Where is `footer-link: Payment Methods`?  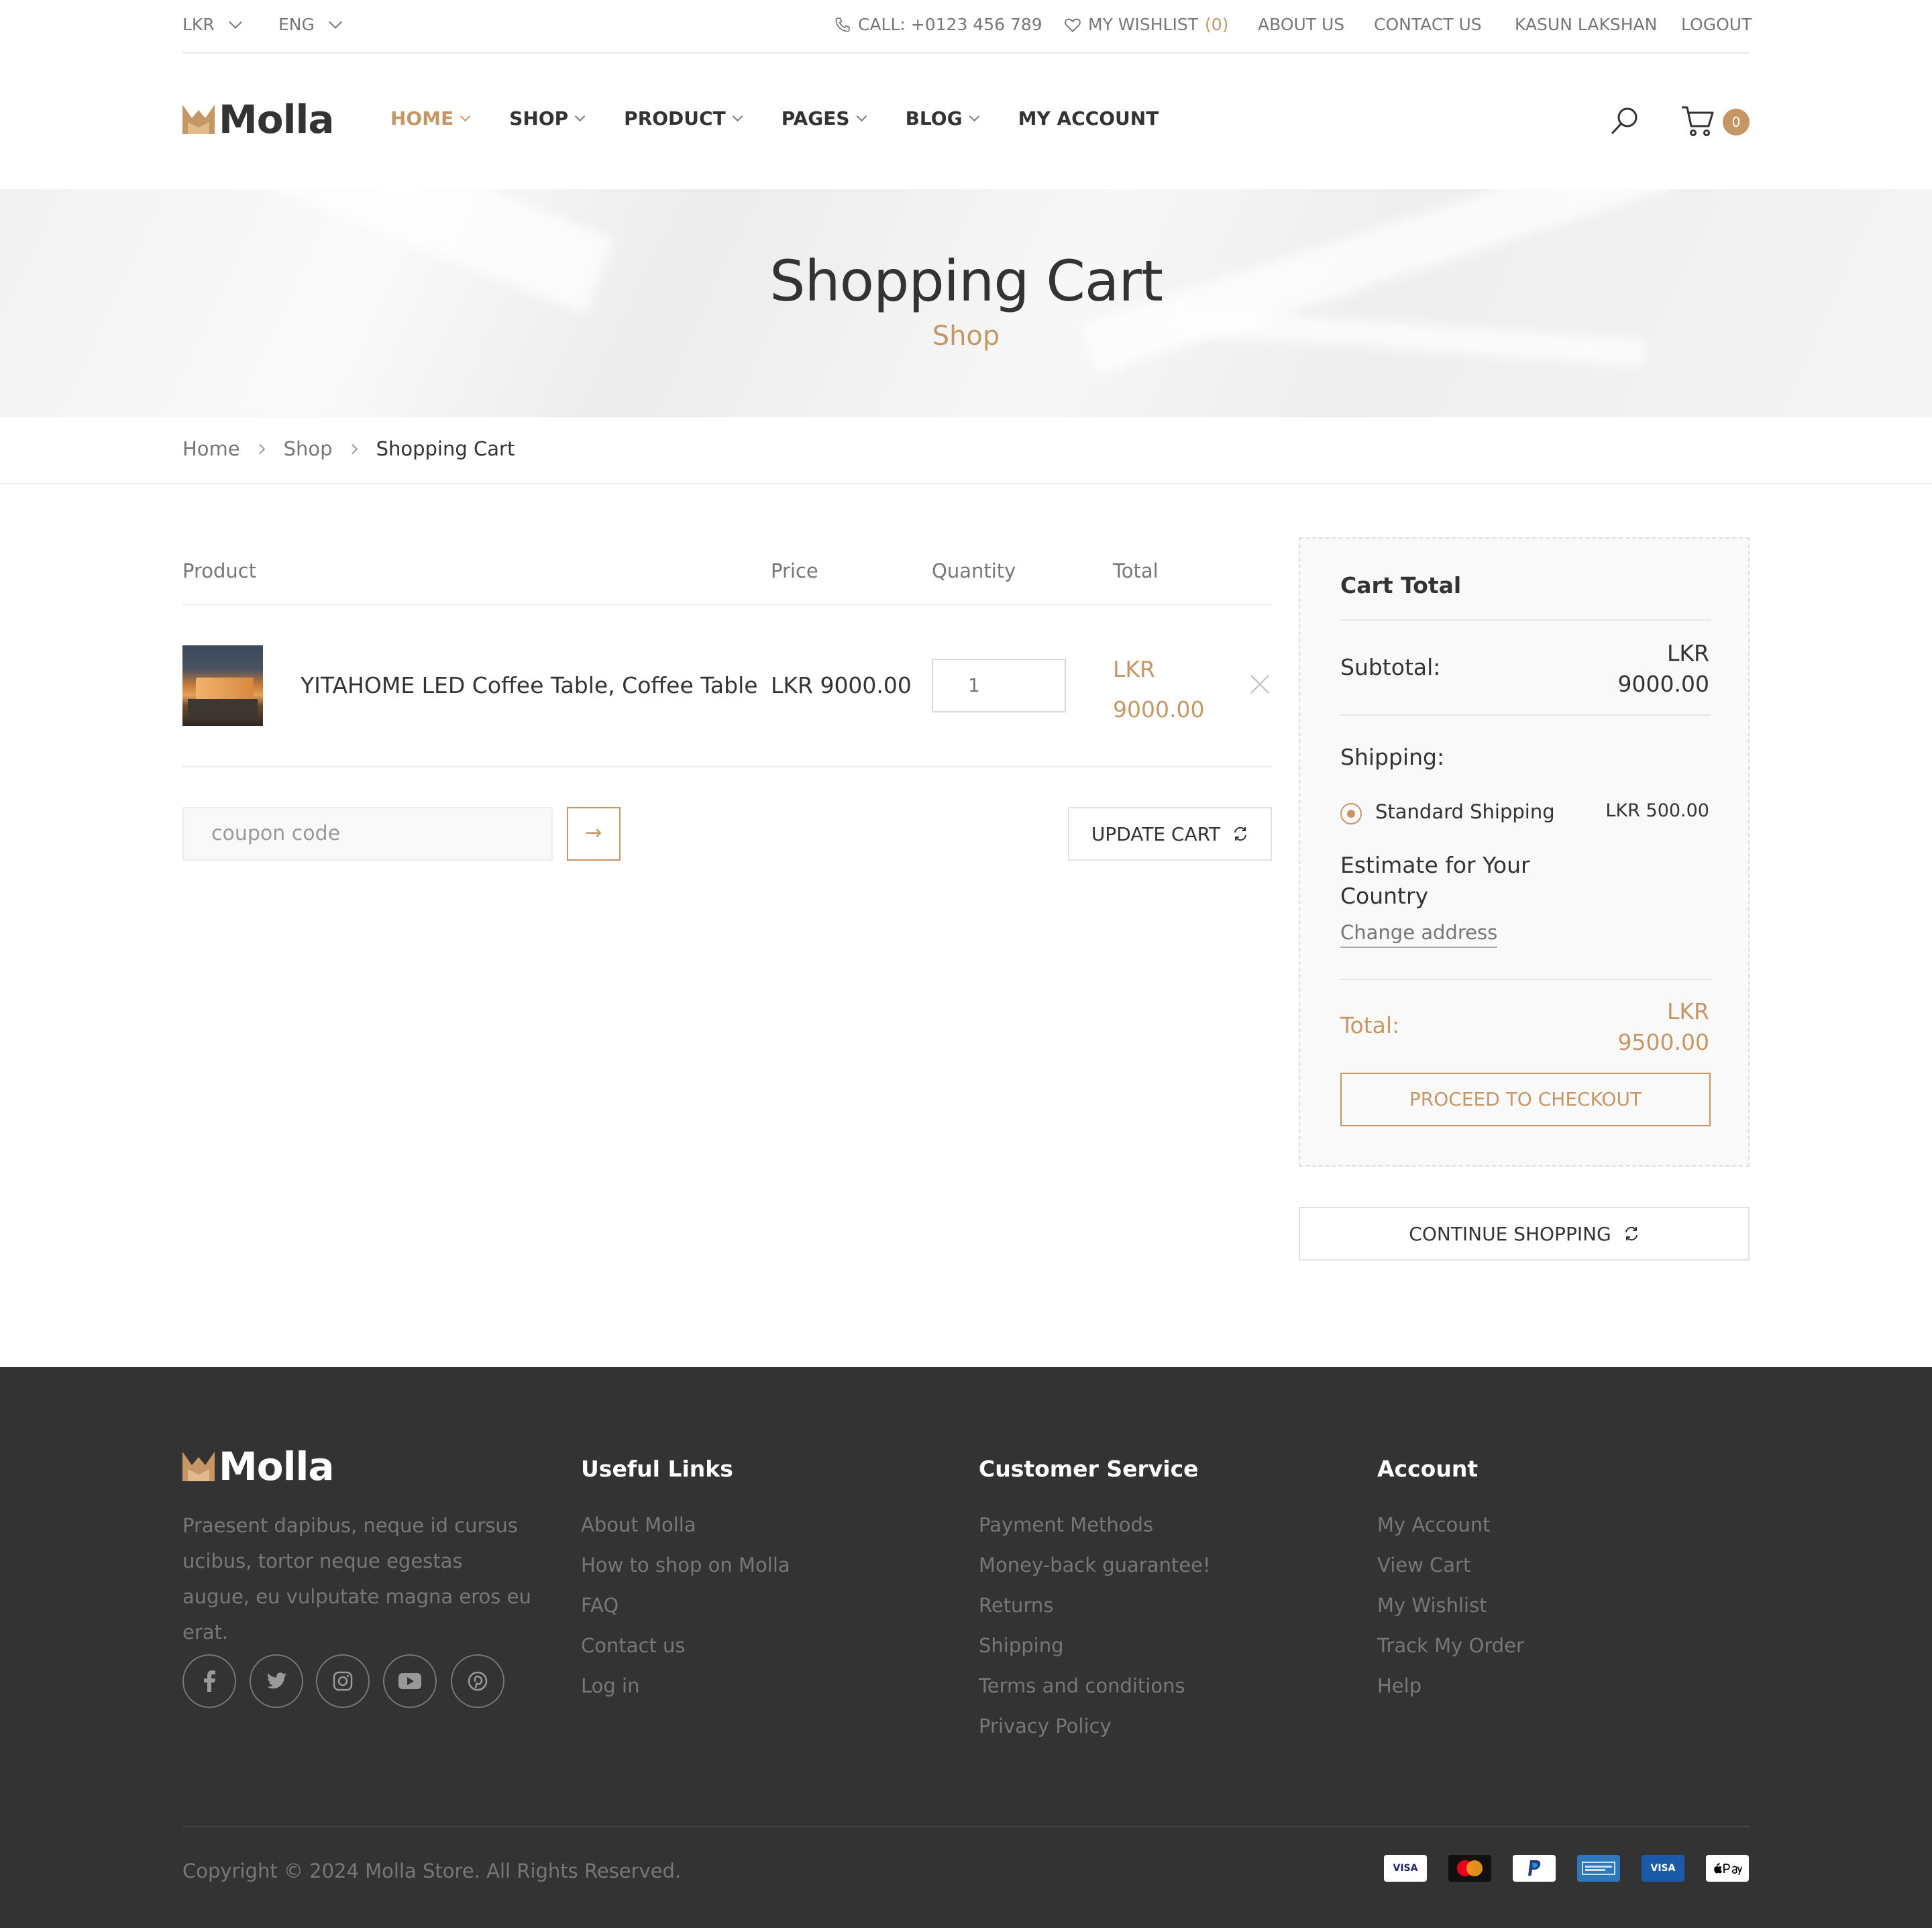
footer-link: Payment Methods is located at coordinates (1066, 1525).